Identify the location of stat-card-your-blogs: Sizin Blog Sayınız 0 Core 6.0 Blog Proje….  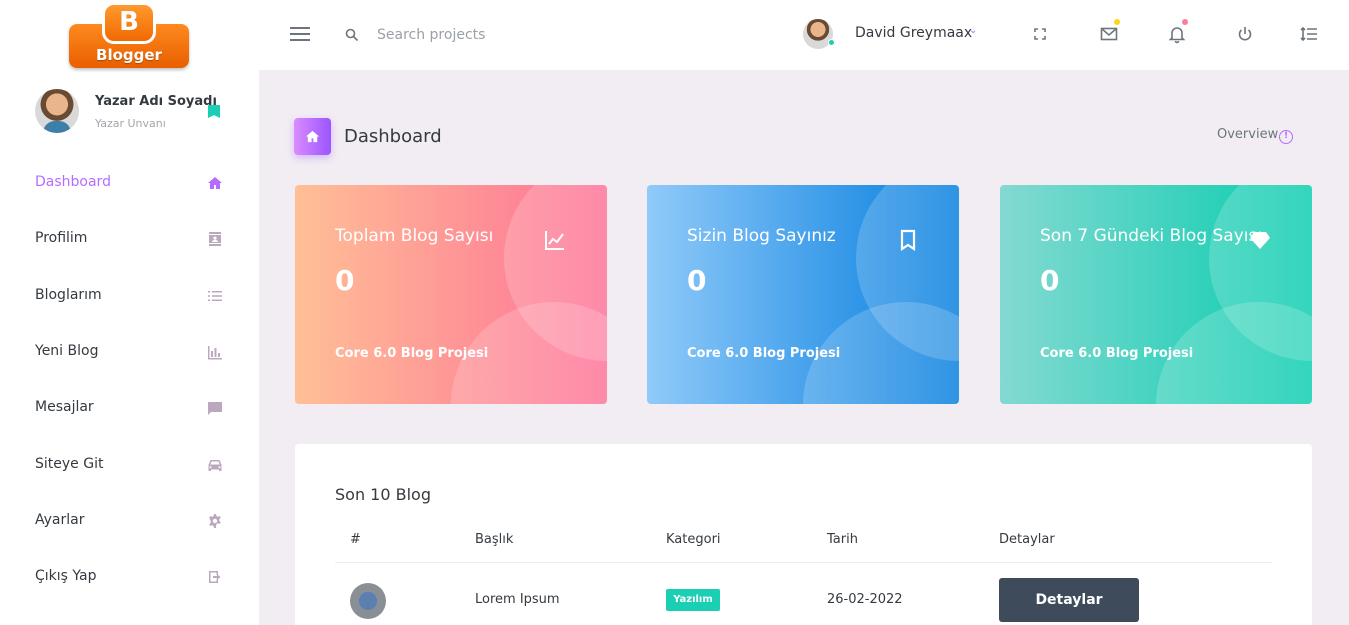
(803, 294).